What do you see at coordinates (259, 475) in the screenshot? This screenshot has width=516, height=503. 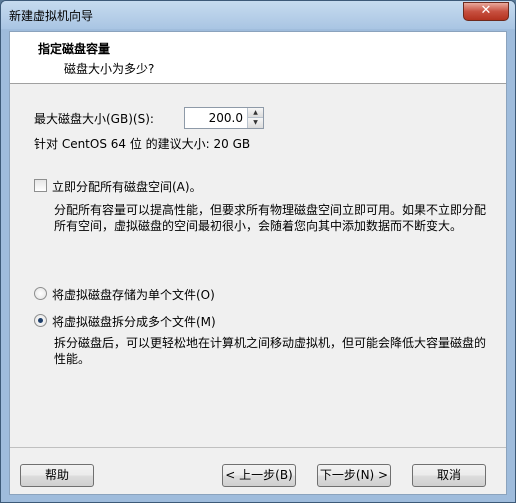 I see `back-button: < 上一步(B)` at bounding box center [259, 475].